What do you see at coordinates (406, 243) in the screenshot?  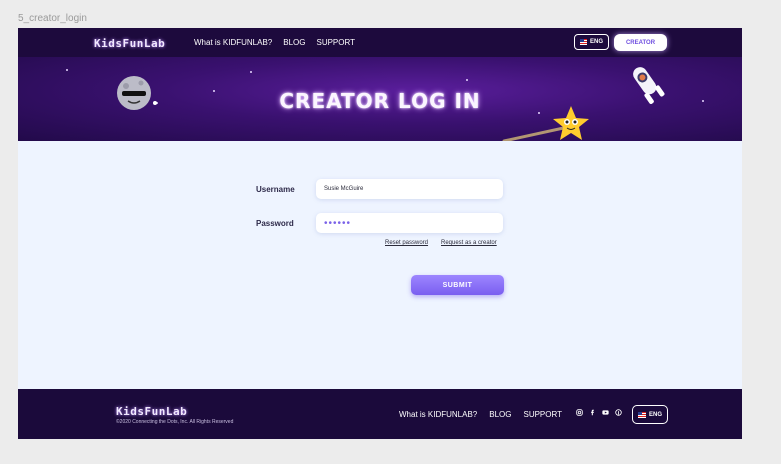 I see `reset-password-link: Reset password` at bounding box center [406, 243].